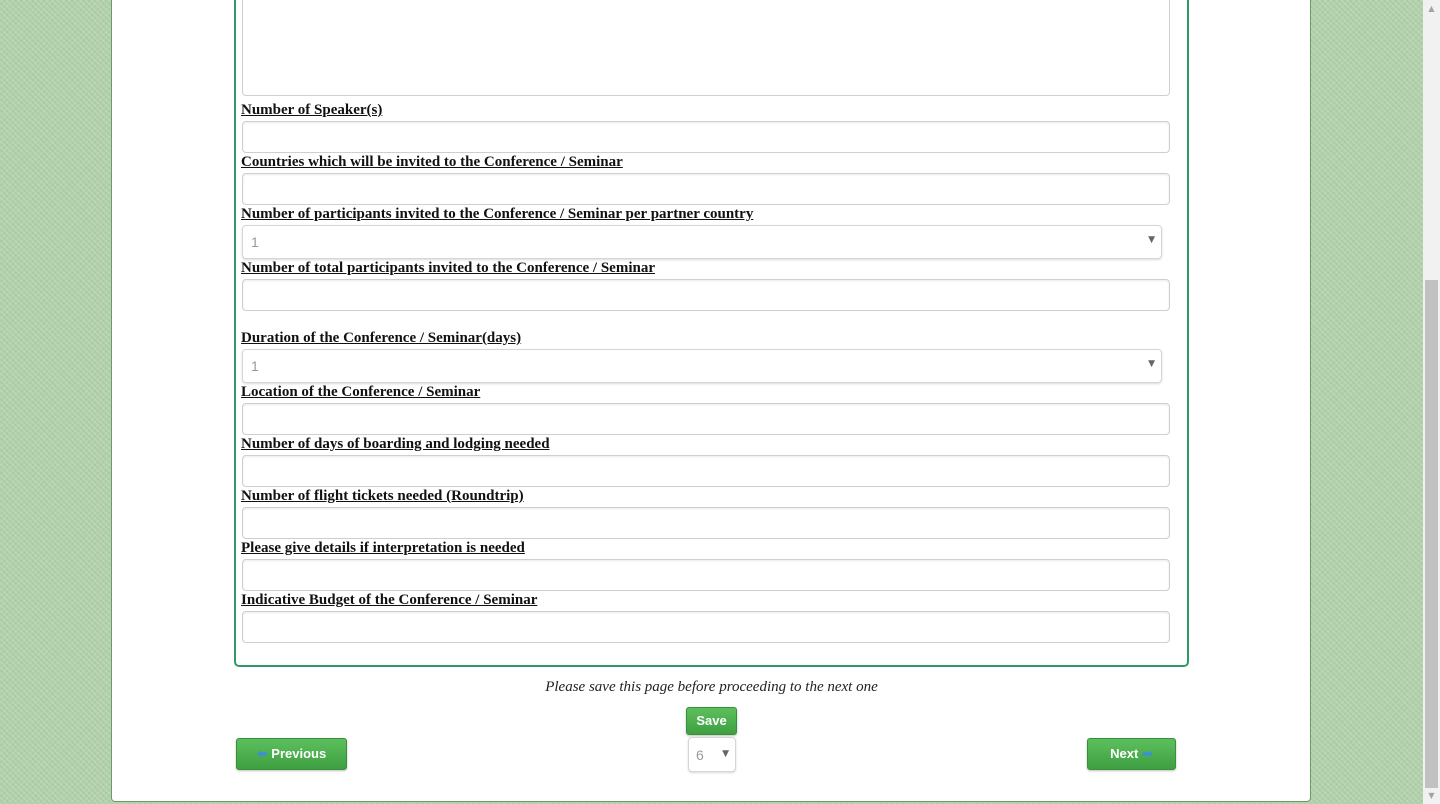 This screenshot has width=1440, height=804. What do you see at coordinates (706, 419) in the screenshot?
I see `location-input` at bounding box center [706, 419].